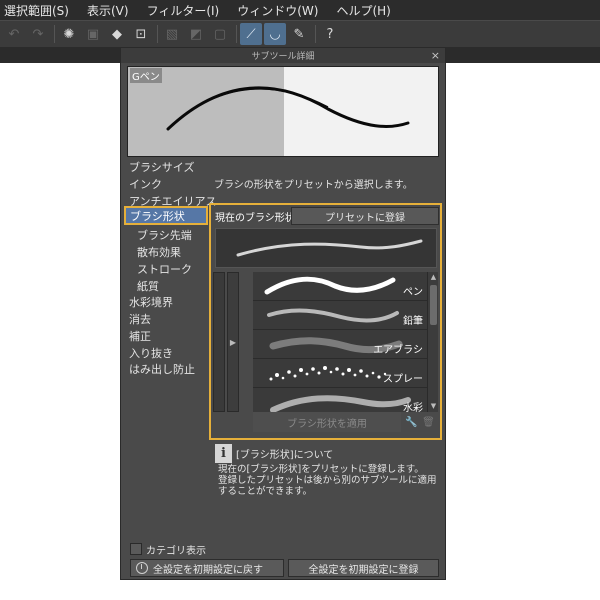 The height and width of the screenshot is (600, 600). Describe the element at coordinates (433, 406) in the screenshot. I see `scroll-down-icon: ▼` at that location.